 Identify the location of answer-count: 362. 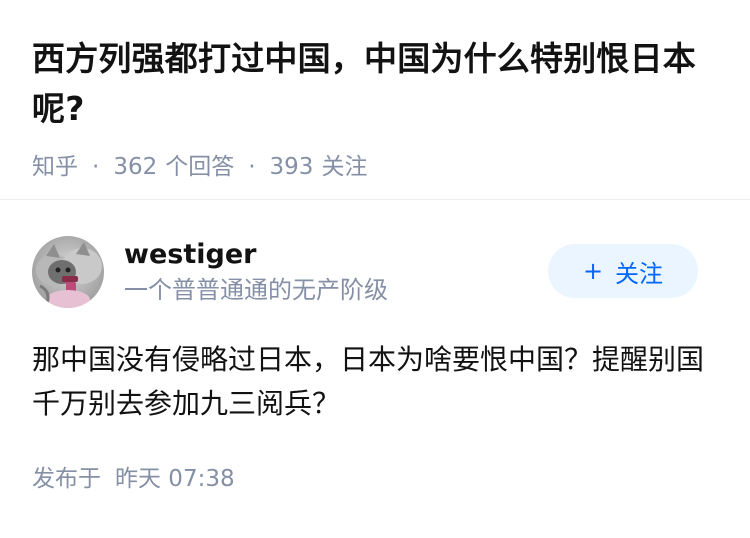
(135, 167).